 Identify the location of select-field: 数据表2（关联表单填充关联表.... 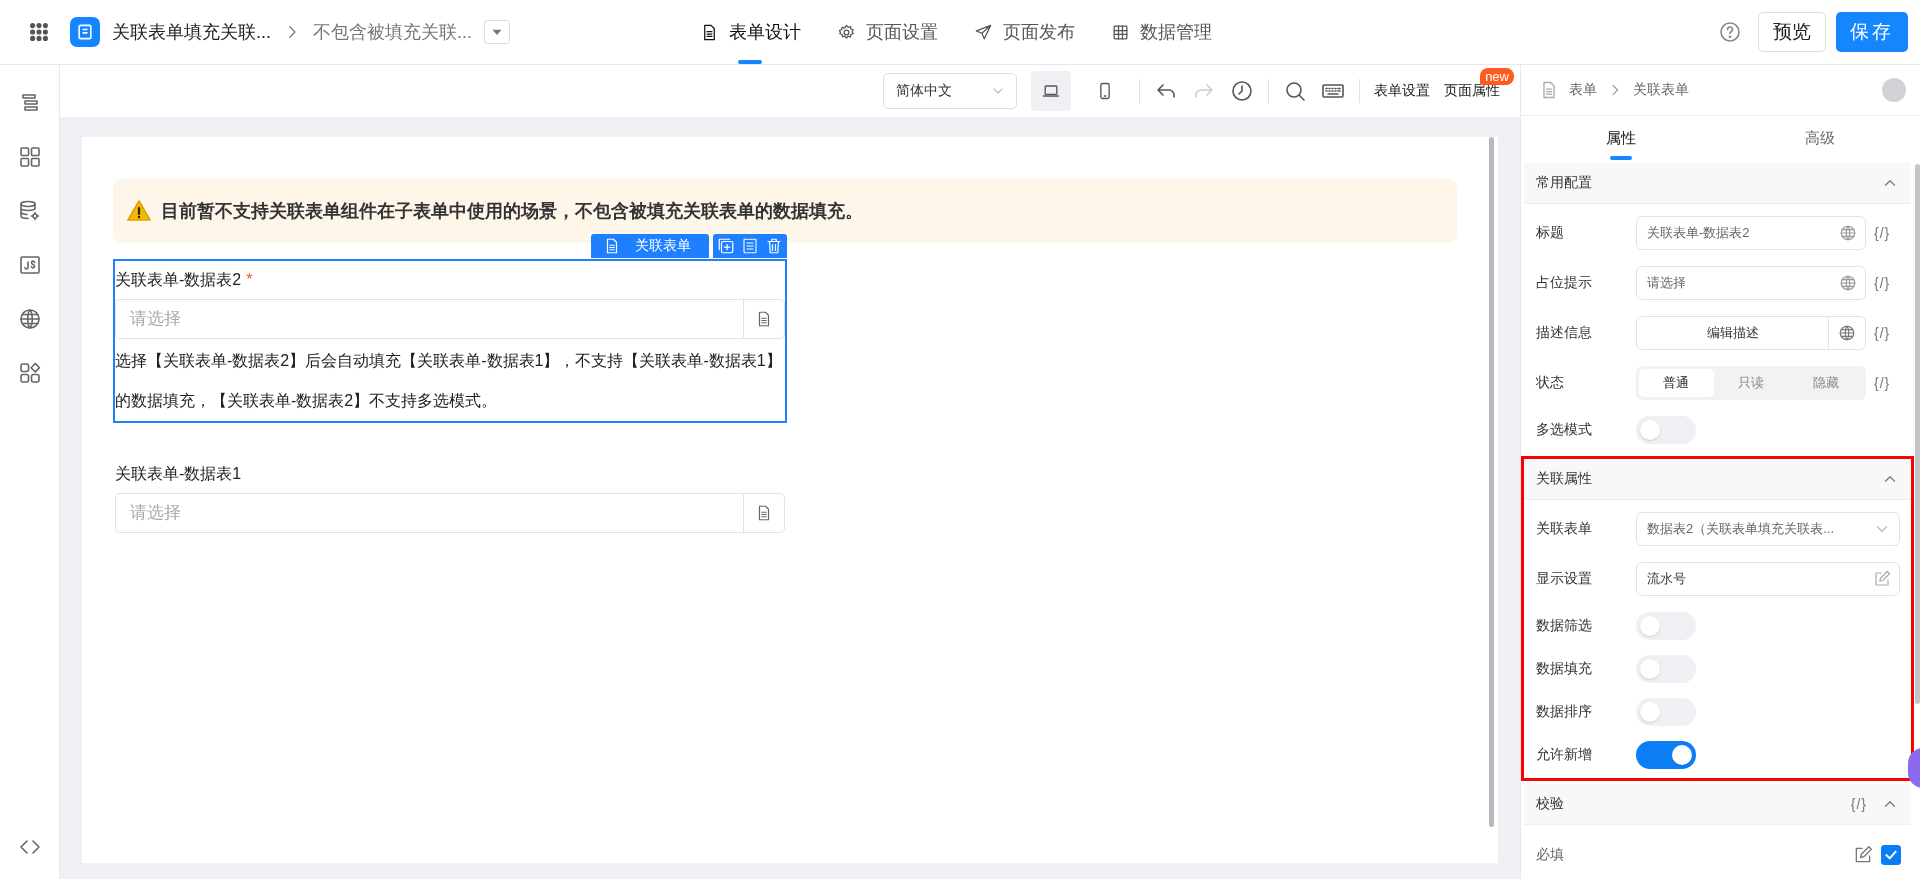
(1768, 529).